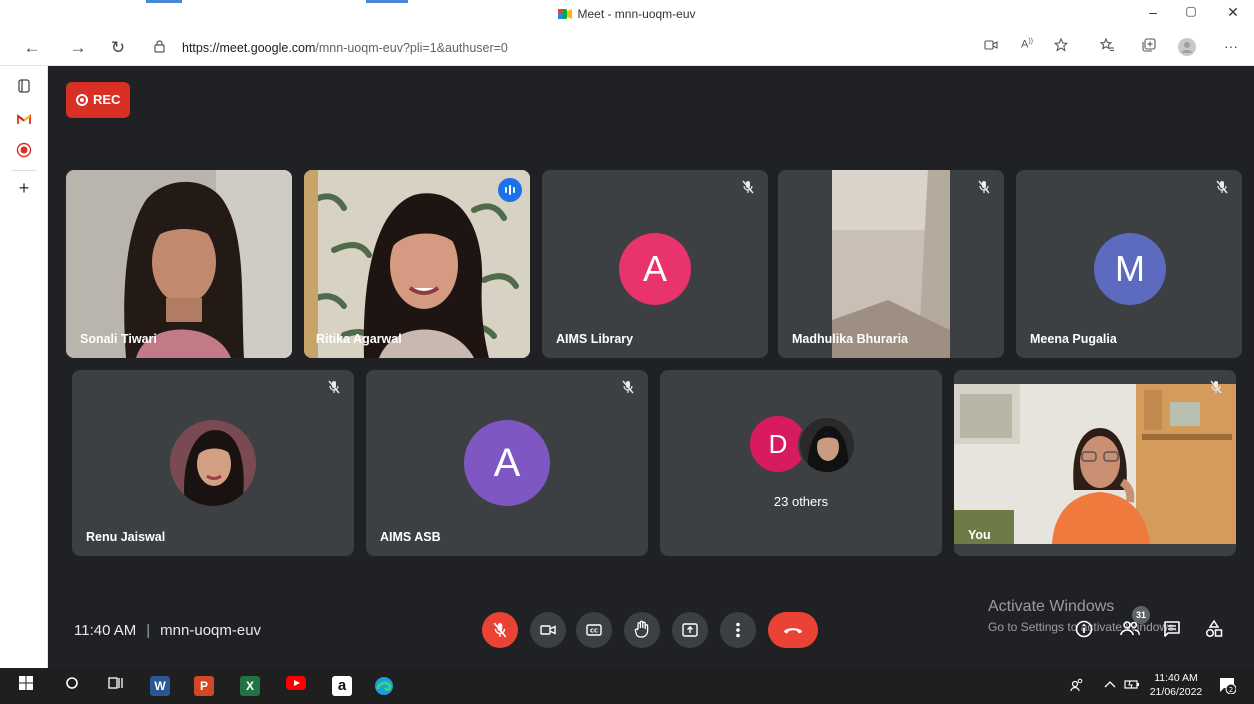 The image size is (1254, 704). I want to click on meeting-time: 11:40 AM, so click(105, 630).